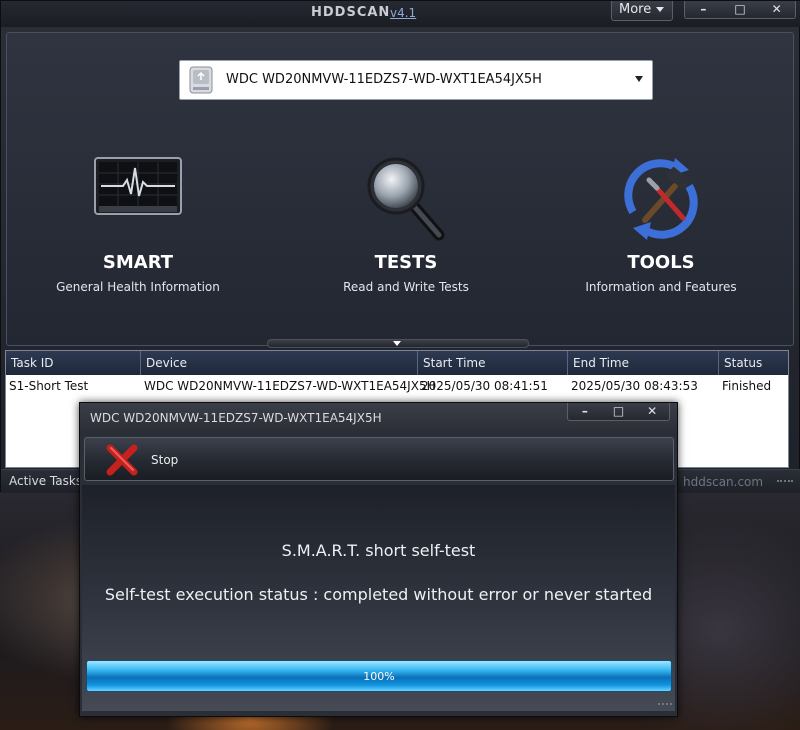 The height and width of the screenshot is (730, 800). What do you see at coordinates (290, 386) in the screenshot?
I see `device-cell: WDC WD20NMVW-11EDZS7-WD-WXT1EA54JX5H` at bounding box center [290, 386].